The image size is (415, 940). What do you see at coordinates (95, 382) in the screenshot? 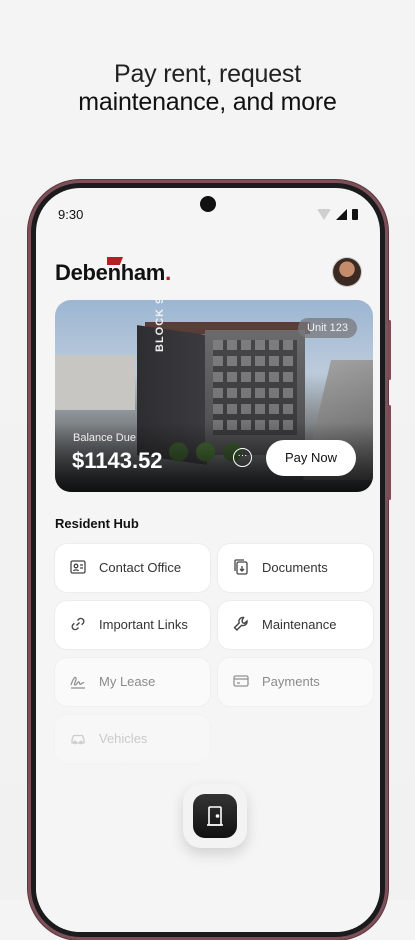
I see `hero-background-building` at bounding box center [95, 382].